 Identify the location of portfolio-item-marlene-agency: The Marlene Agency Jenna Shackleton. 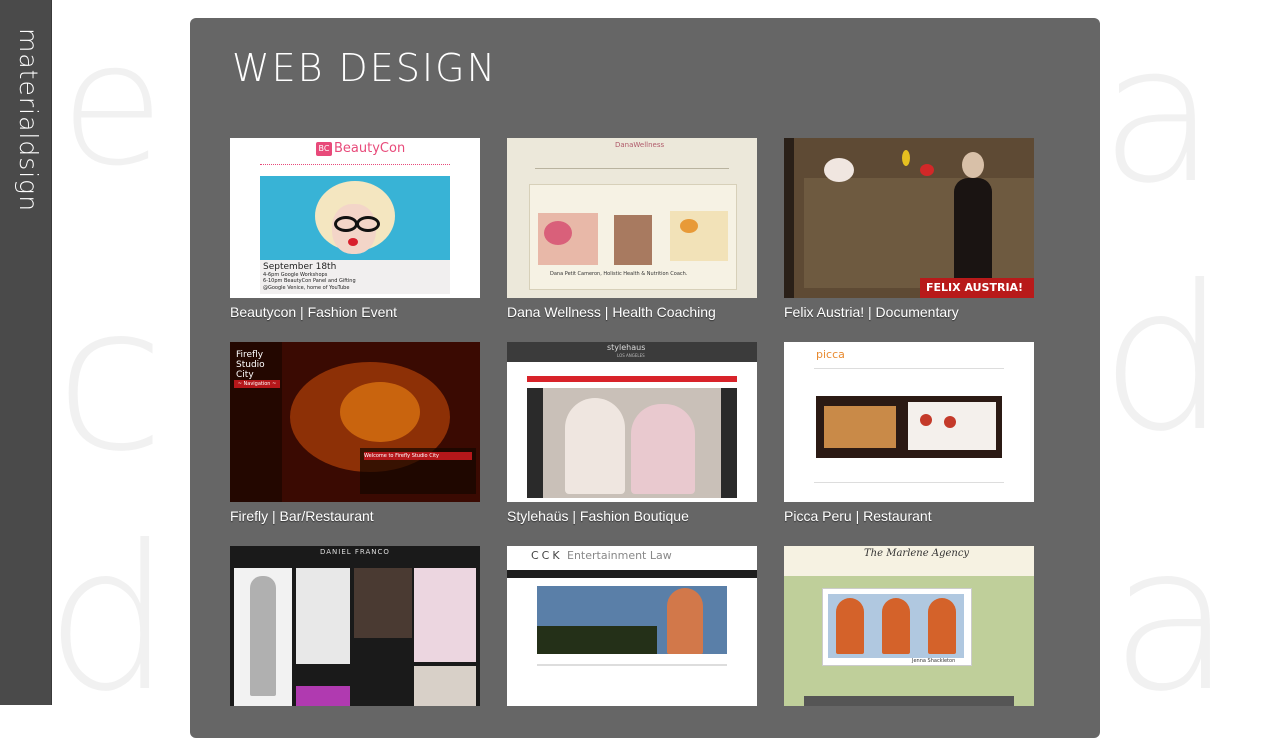
(909, 629).